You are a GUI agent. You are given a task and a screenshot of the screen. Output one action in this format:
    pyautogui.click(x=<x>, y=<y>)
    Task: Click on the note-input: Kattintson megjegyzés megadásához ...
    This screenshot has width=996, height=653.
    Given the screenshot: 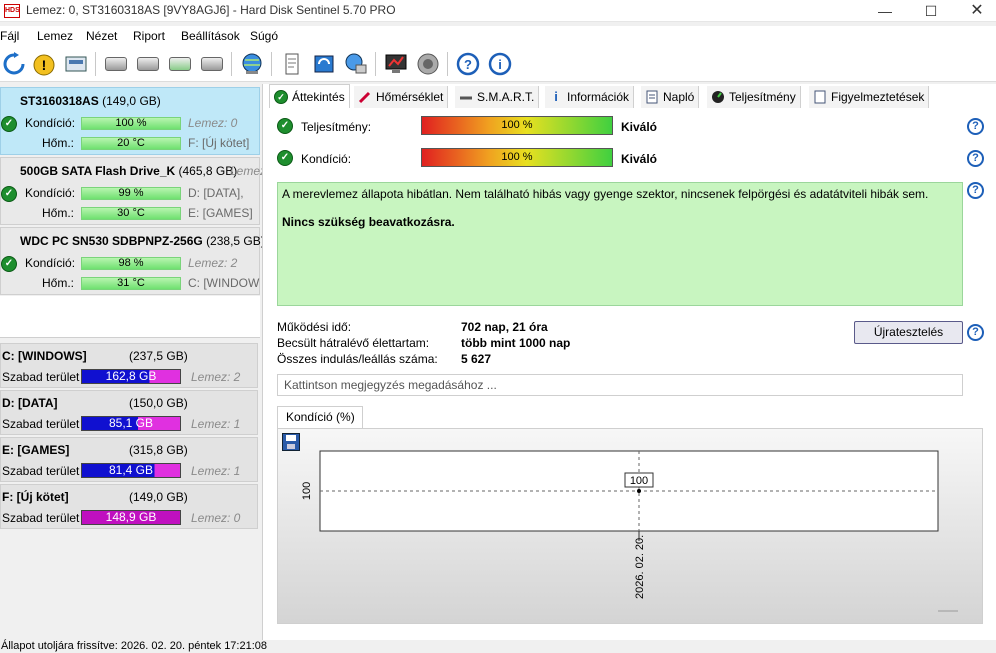 What is the action you would take?
    pyautogui.click(x=620, y=385)
    